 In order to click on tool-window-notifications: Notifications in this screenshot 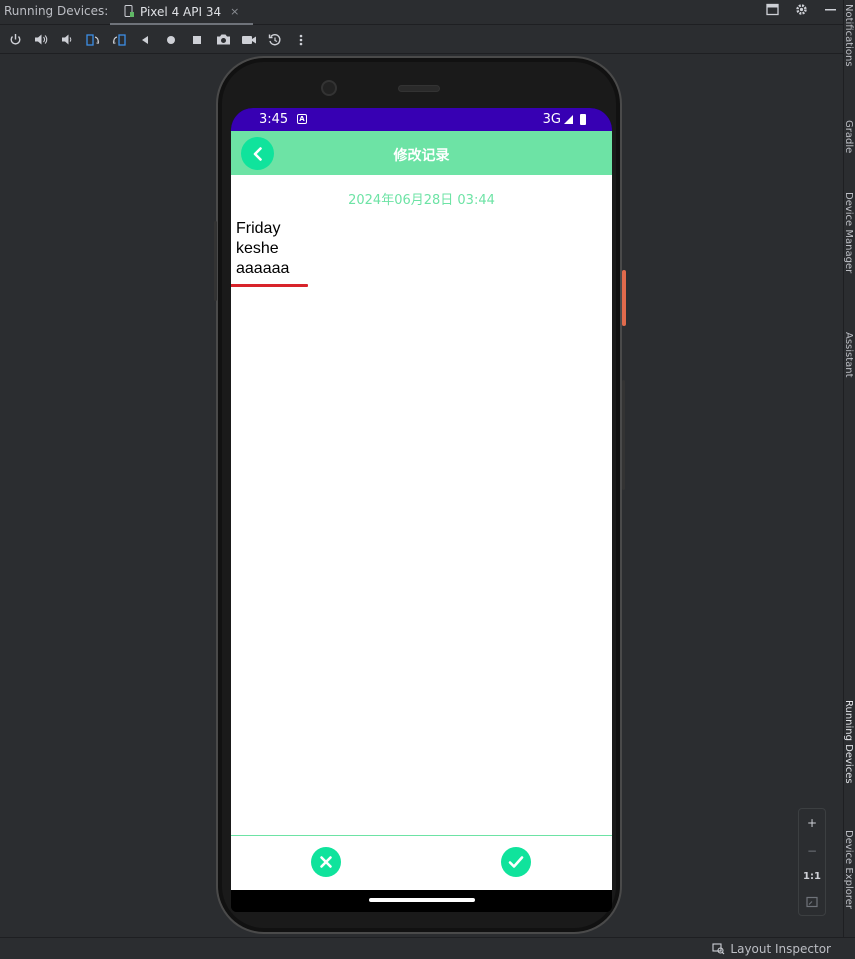, I will do `click(848, 35)`.